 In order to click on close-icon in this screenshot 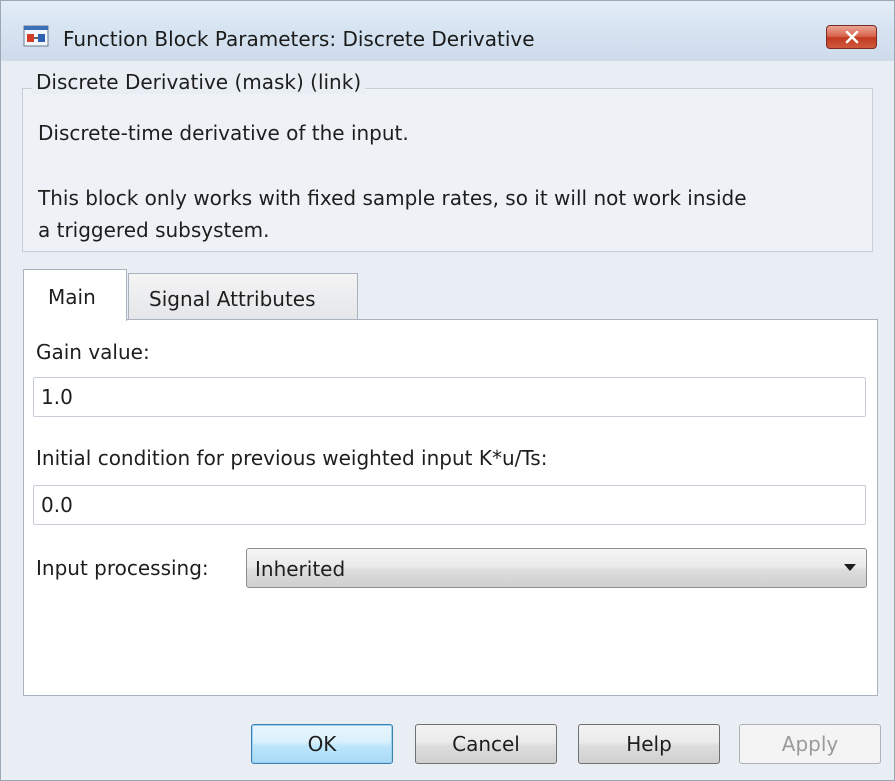, I will do `click(852, 37)`.